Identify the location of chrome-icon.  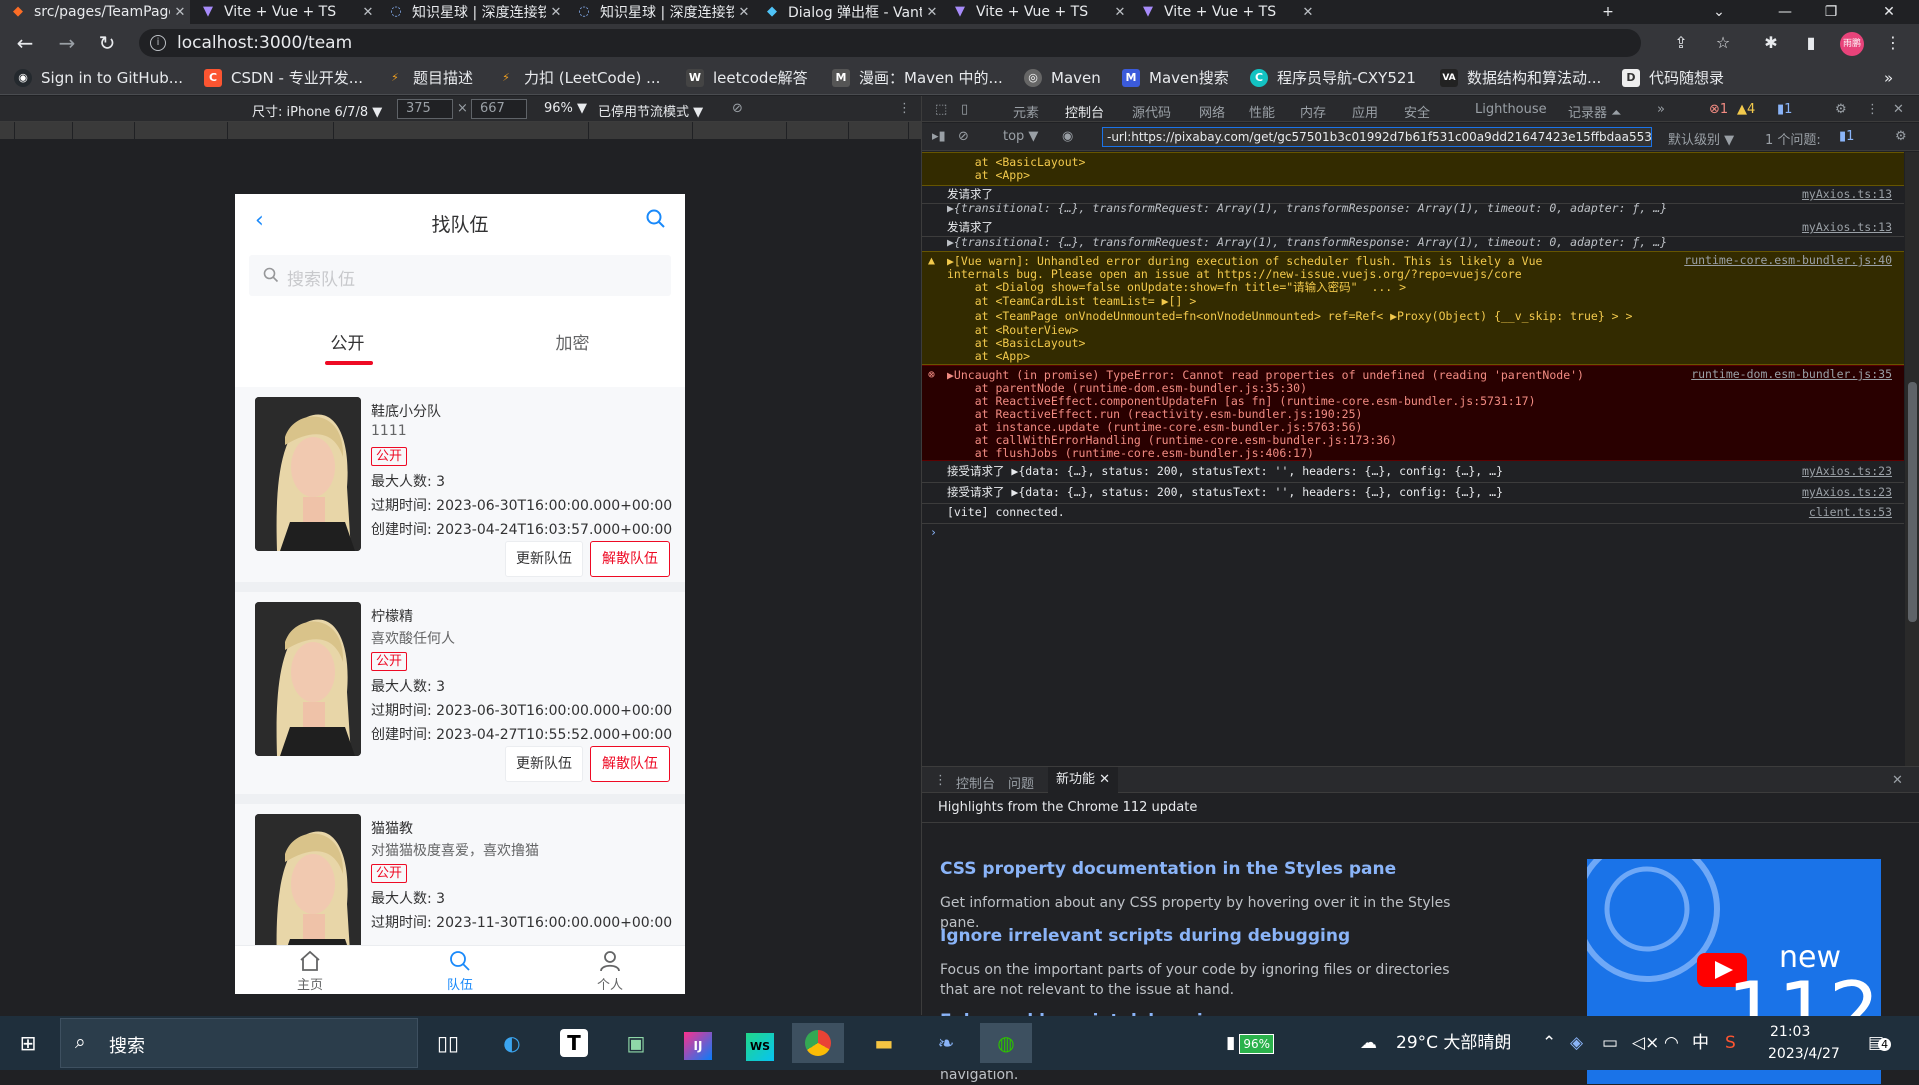
(818, 1043).